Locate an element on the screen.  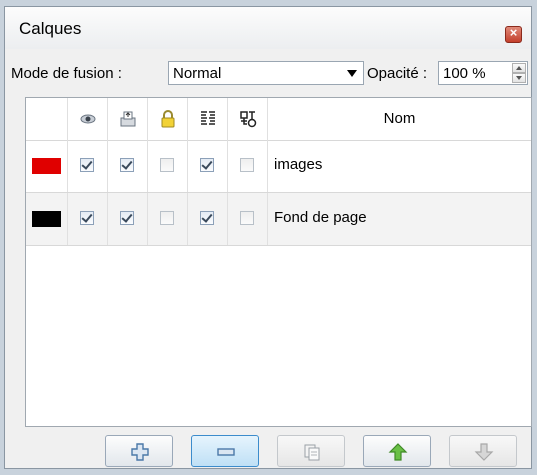
eye-icon is located at coordinates (88, 119).